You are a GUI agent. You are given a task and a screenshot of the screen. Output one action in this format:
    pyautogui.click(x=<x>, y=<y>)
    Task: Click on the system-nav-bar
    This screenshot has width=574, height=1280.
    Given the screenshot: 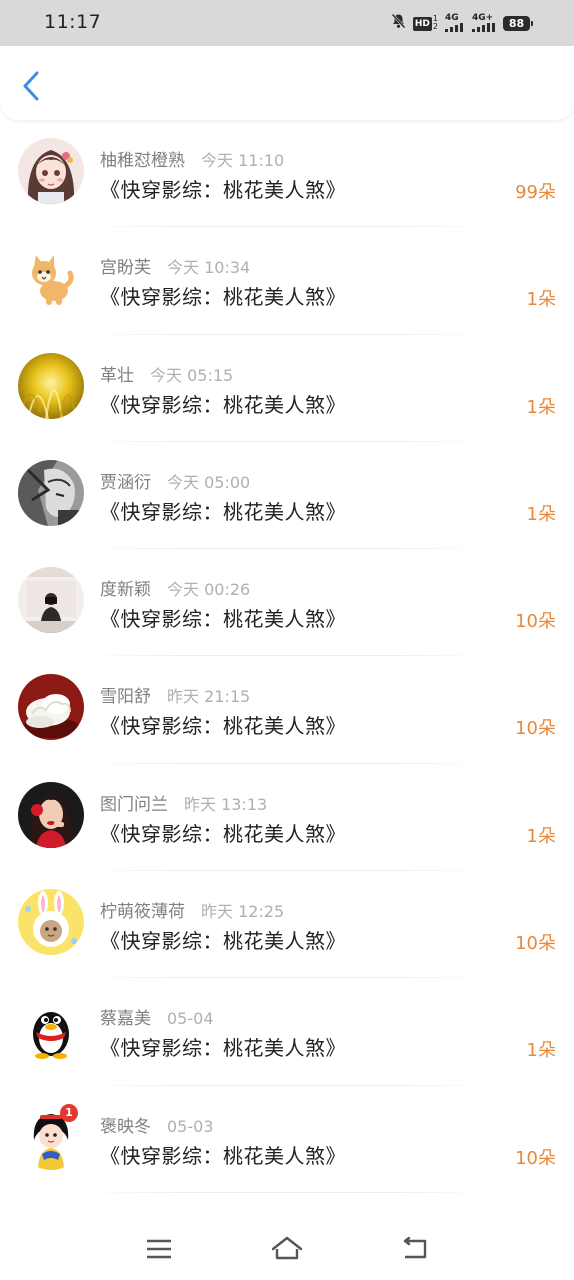 What is the action you would take?
    pyautogui.click(x=287, y=1242)
    